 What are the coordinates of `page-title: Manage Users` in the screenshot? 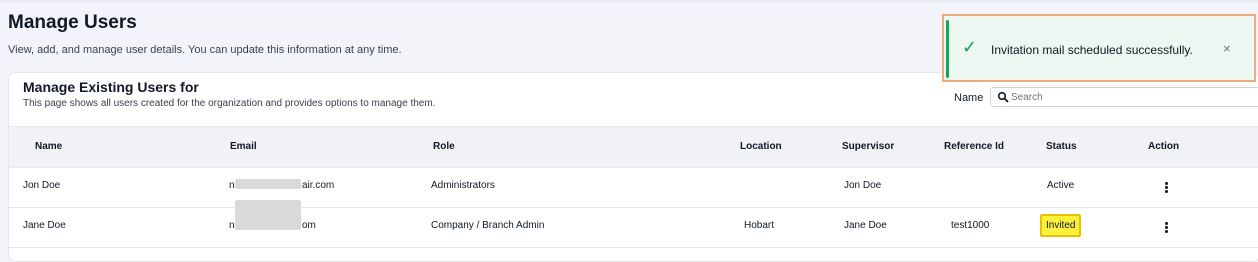 It's located at (72, 22).